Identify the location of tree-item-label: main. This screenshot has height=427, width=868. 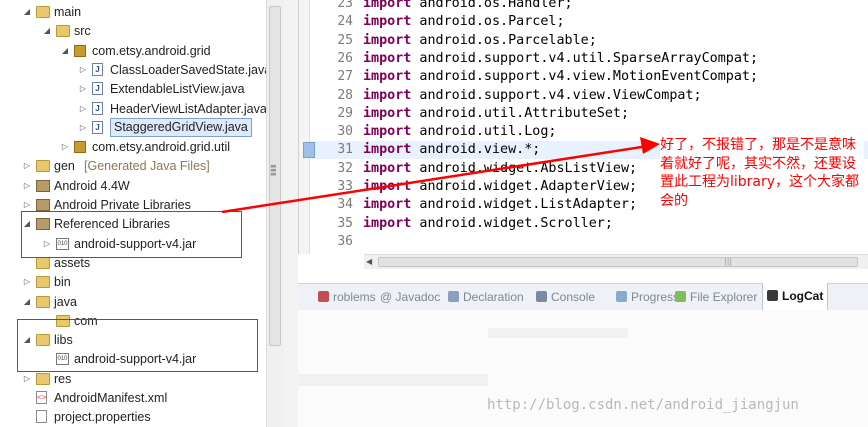
(68, 12).